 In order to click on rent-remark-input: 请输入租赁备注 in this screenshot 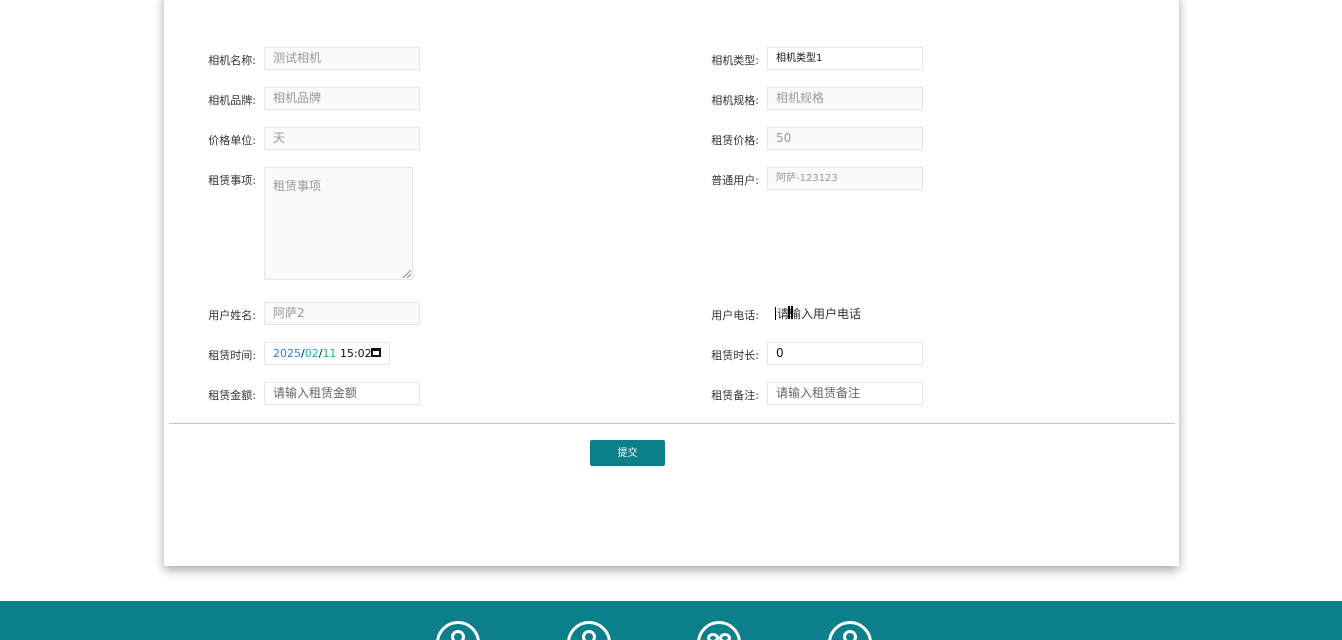, I will do `click(845, 393)`.